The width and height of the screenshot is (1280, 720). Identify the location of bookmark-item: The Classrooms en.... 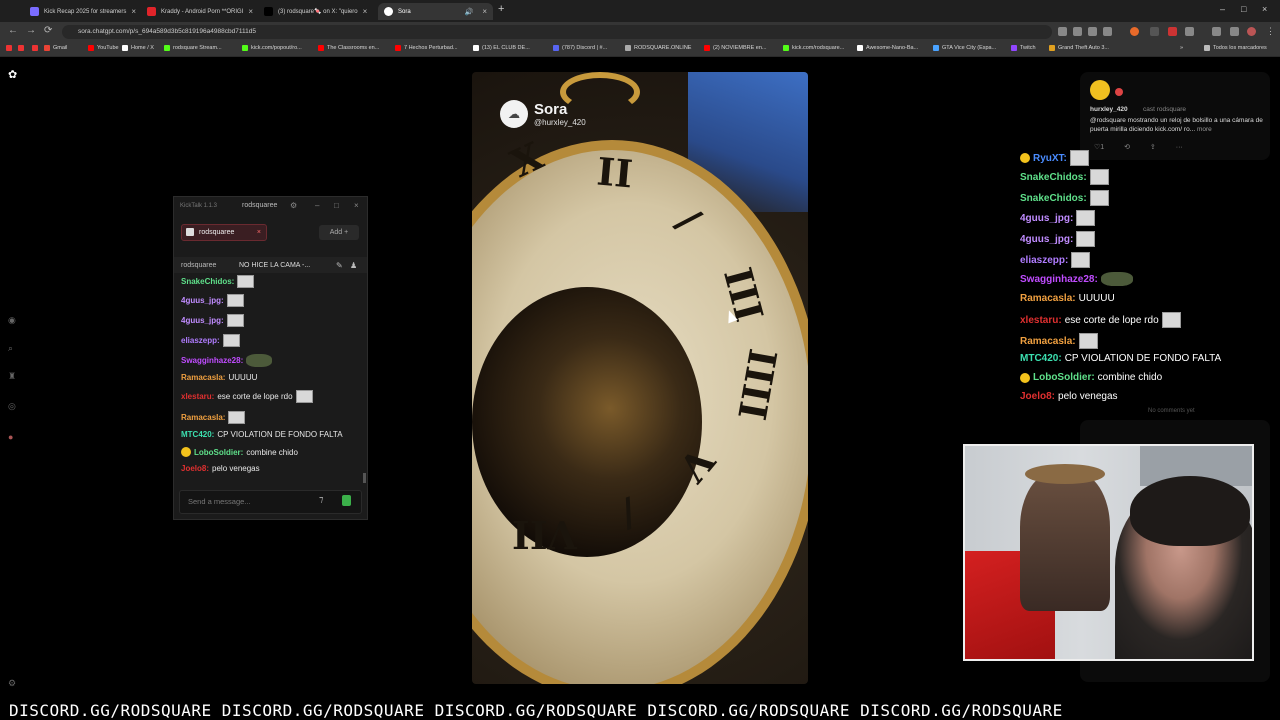
(348, 48).